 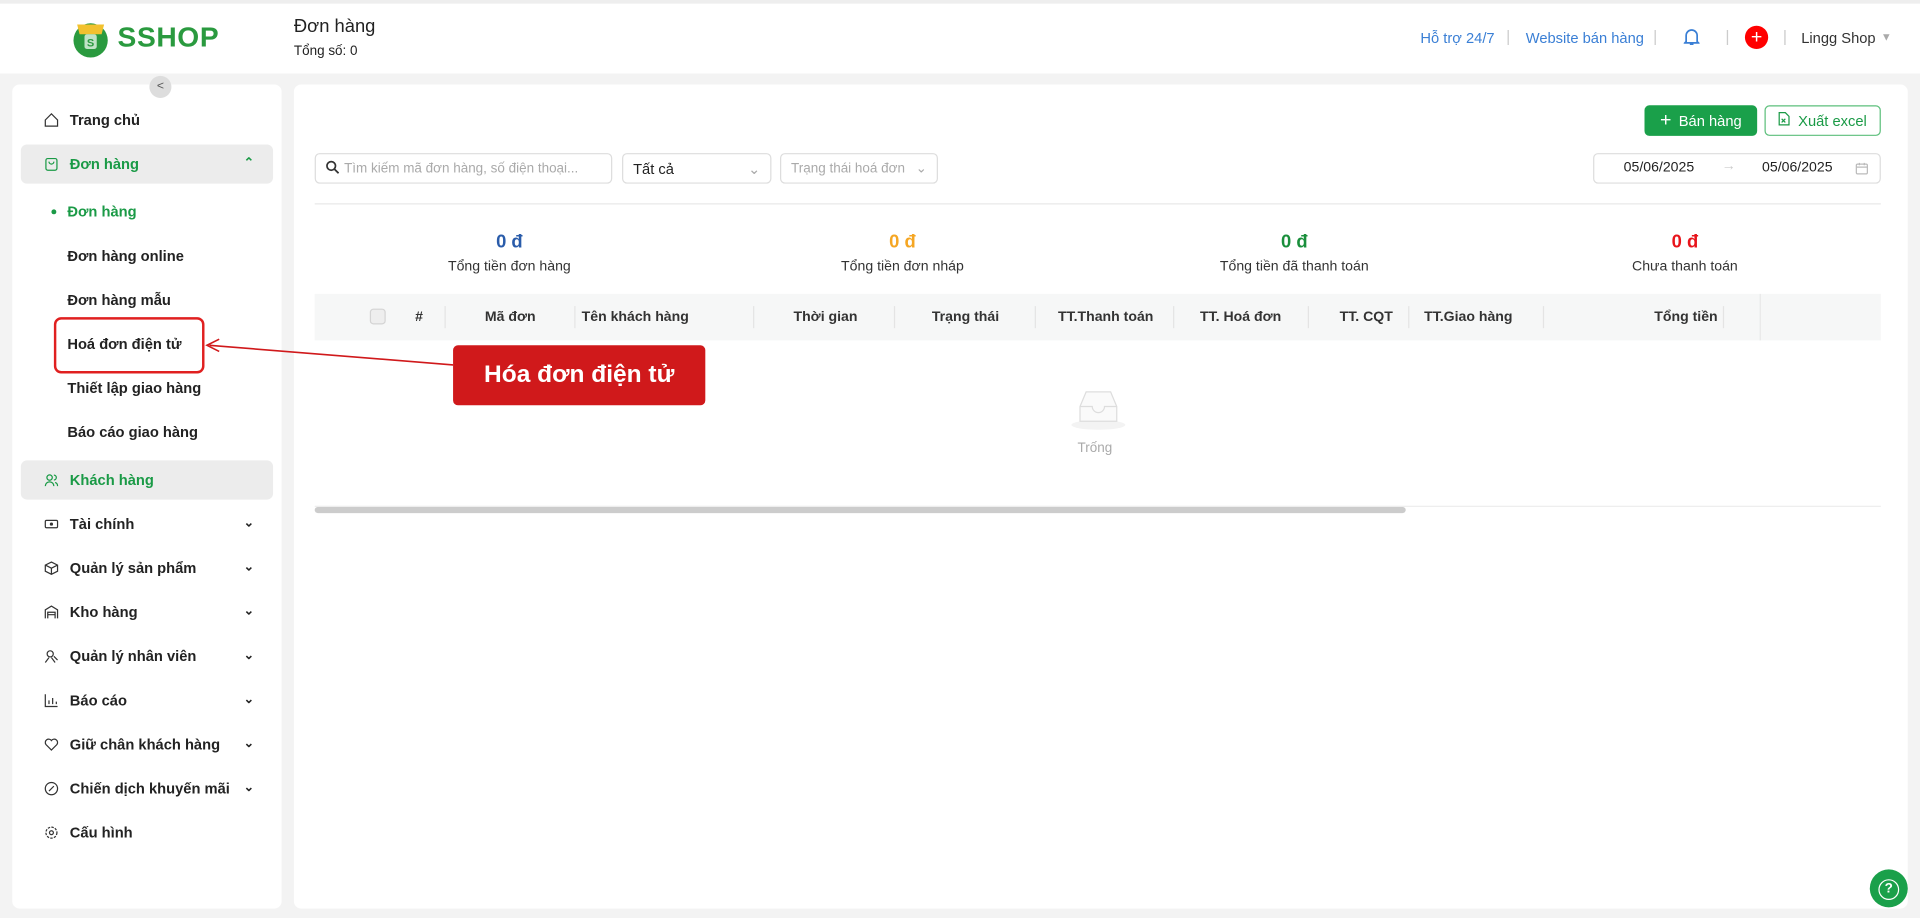 I want to click on col-index: #, so click(x=419, y=317).